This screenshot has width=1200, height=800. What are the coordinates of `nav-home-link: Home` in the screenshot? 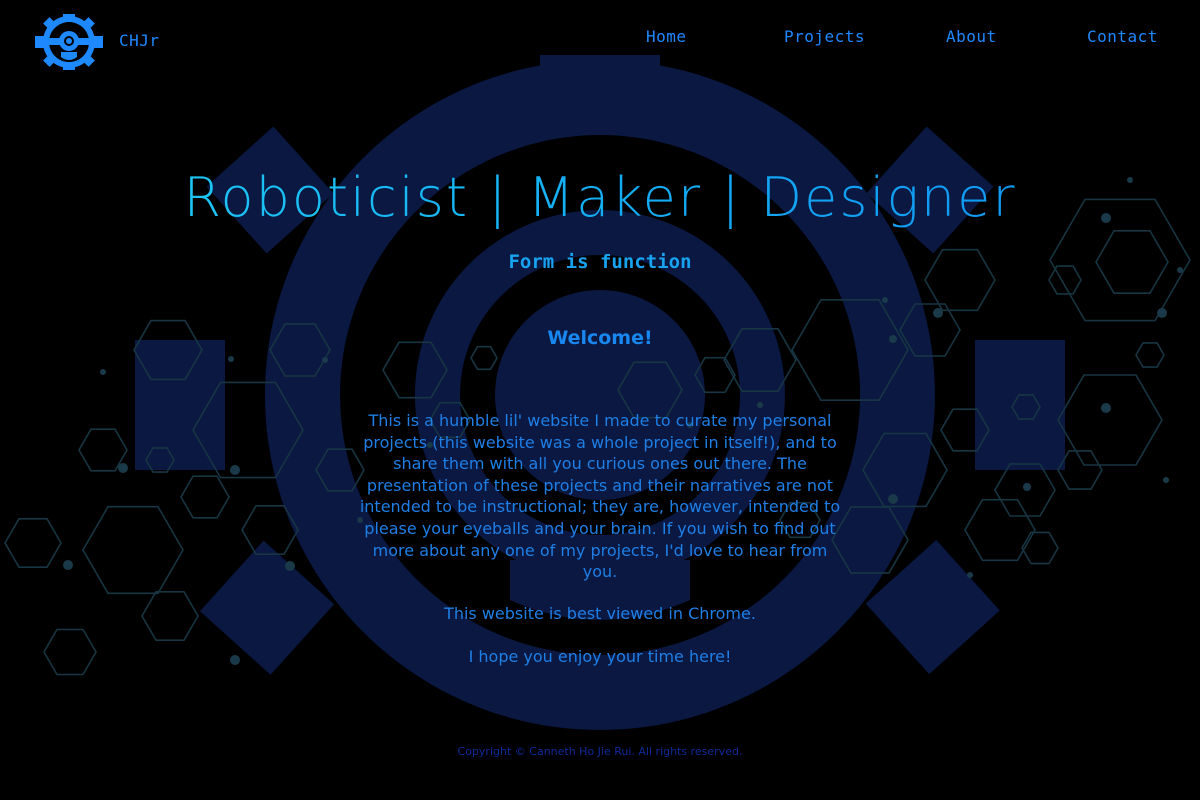 It's located at (666, 36).